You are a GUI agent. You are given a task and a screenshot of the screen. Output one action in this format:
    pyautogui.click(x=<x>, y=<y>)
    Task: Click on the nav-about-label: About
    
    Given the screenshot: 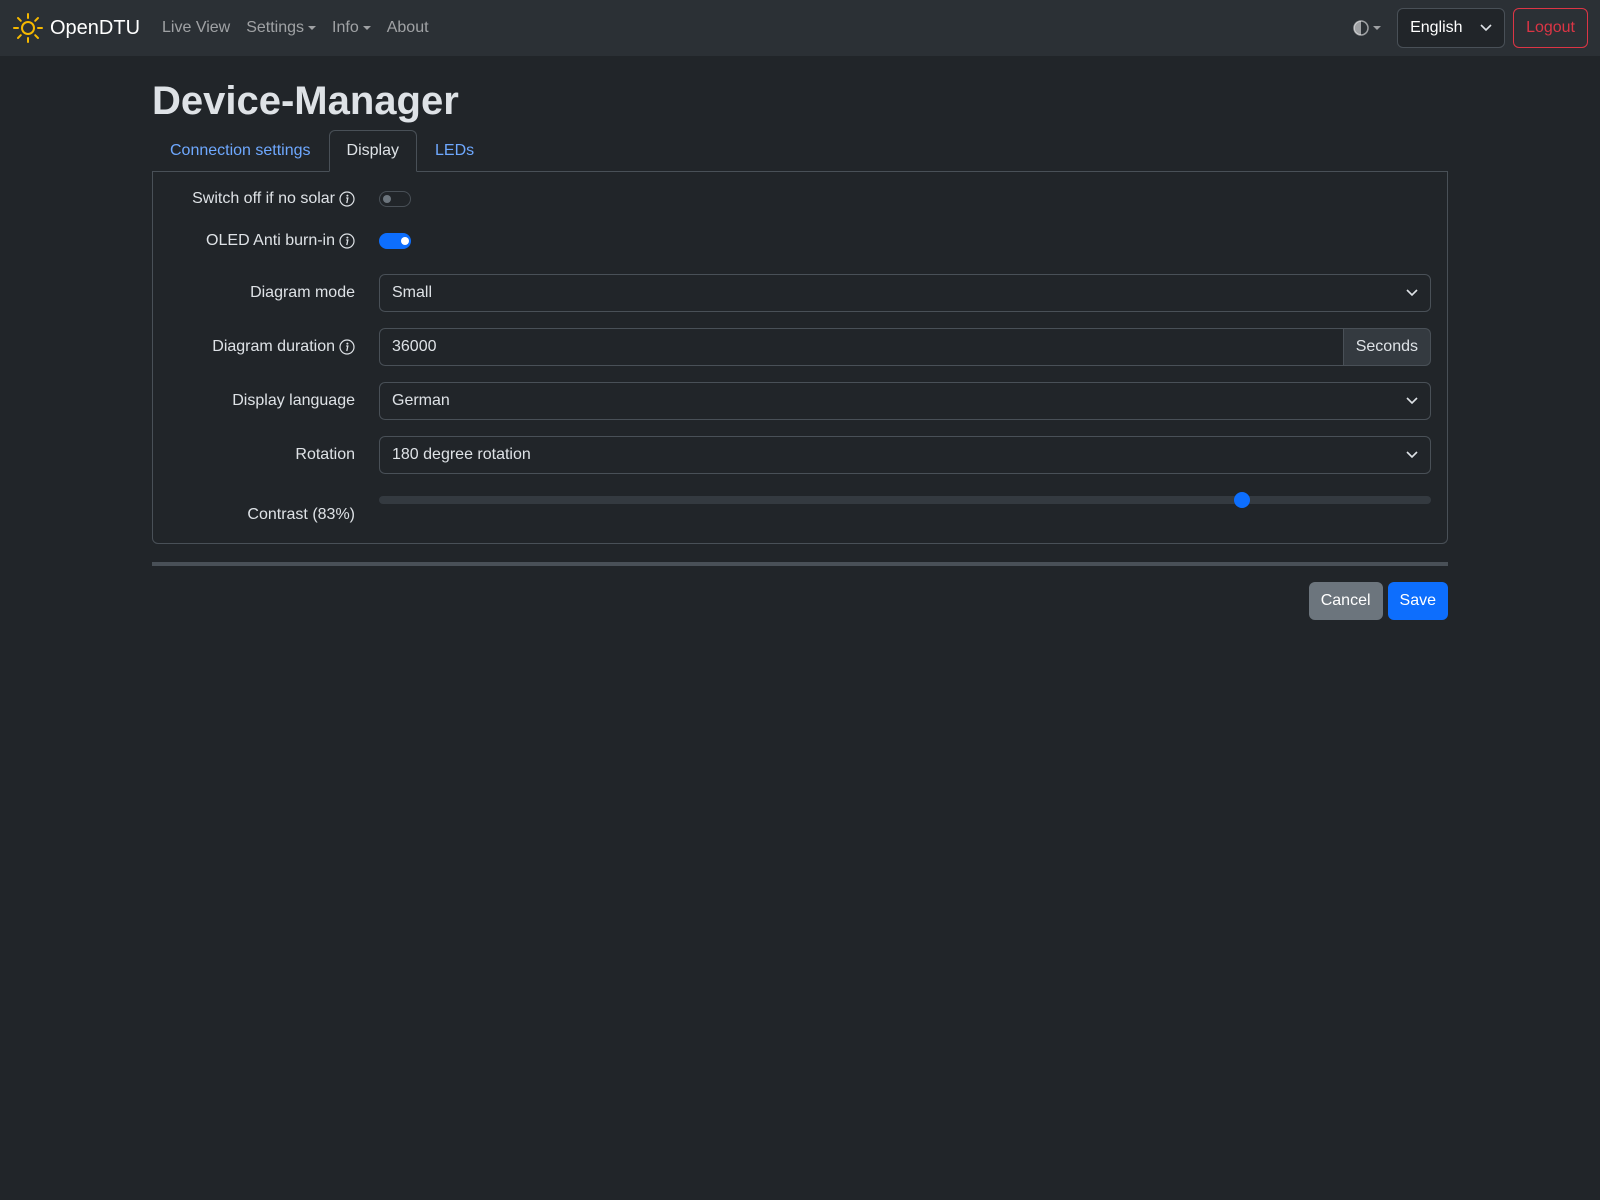 What is the action you would take?
    pyautogui.click(x=407, y=27)
    